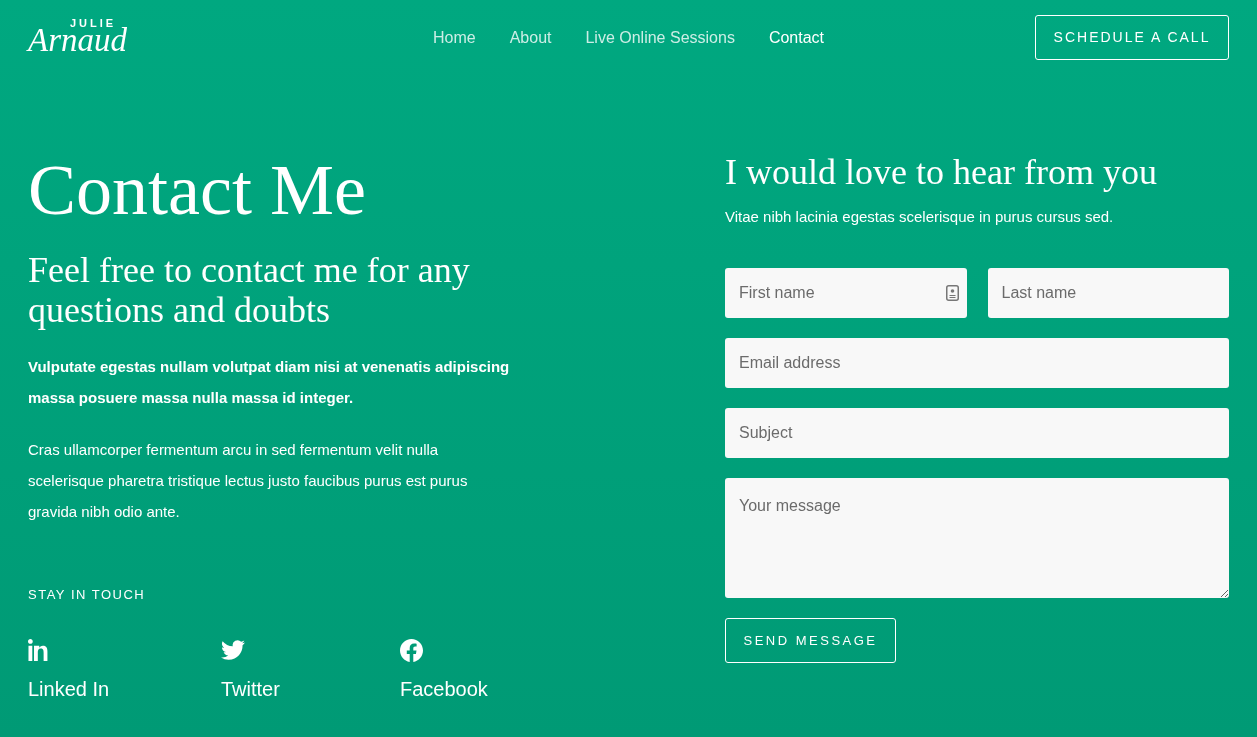 The width and height of the screenshot is (1257, 737). Describe the element at coordinates (250, 669) in the screenshot. I see `social-link: Twitter` at that location.